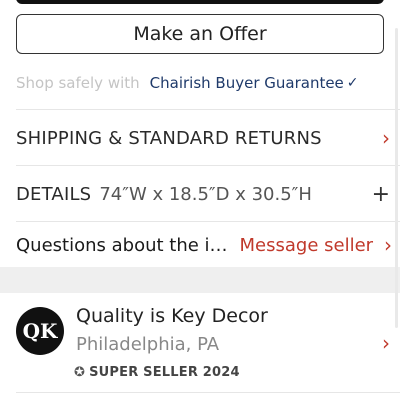 This screenshot has height=400, width=400. What do you see at coordinates (247, 83) in the screenshot?
I see `buyer-guarantee-link: Chairish Buyer Guarantee` at bounding box center [247, 83].